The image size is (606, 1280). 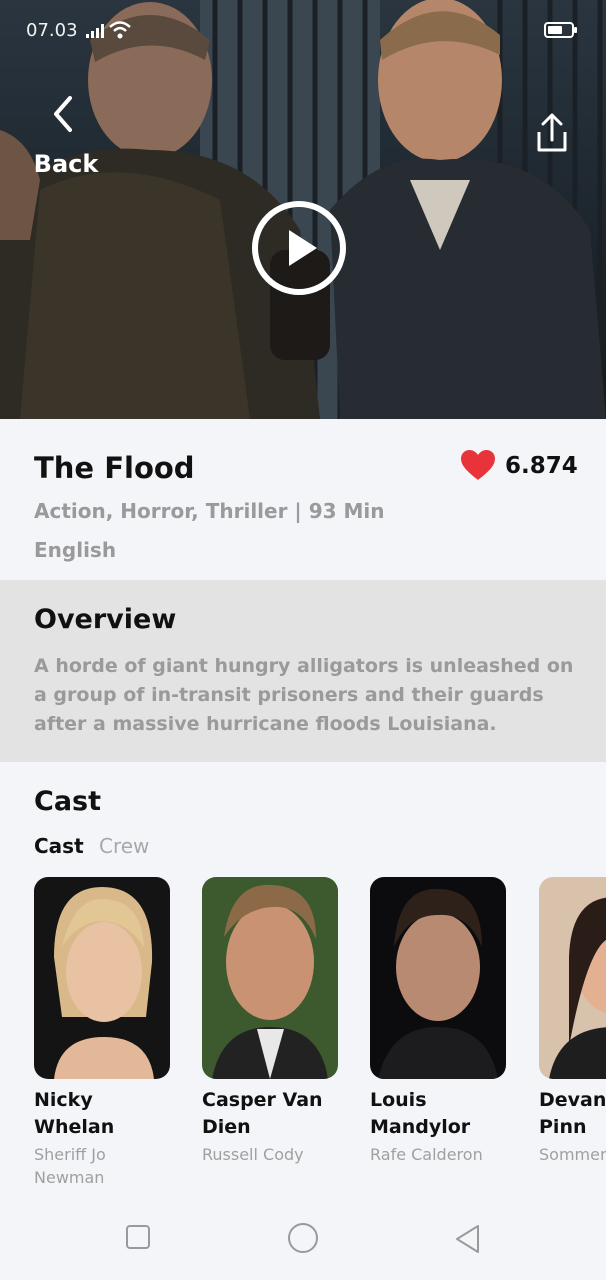 What do you see at coordinates (74, 1113) in the screenshot?
I see `cast-name: Nicky Whelan` at bounding box center [74, 1113].